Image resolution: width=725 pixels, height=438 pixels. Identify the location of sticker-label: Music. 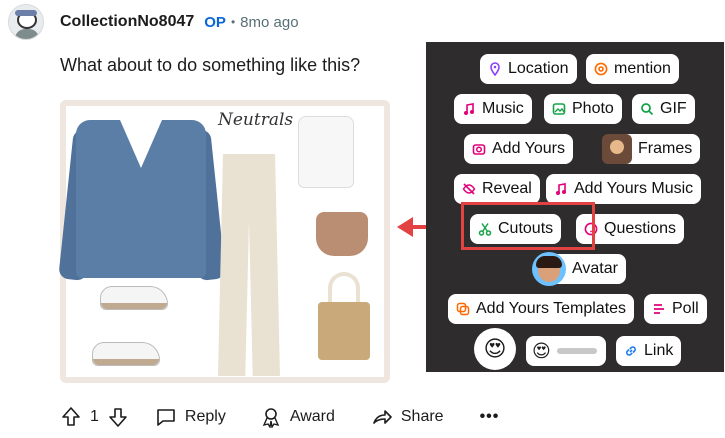
(503, 108).